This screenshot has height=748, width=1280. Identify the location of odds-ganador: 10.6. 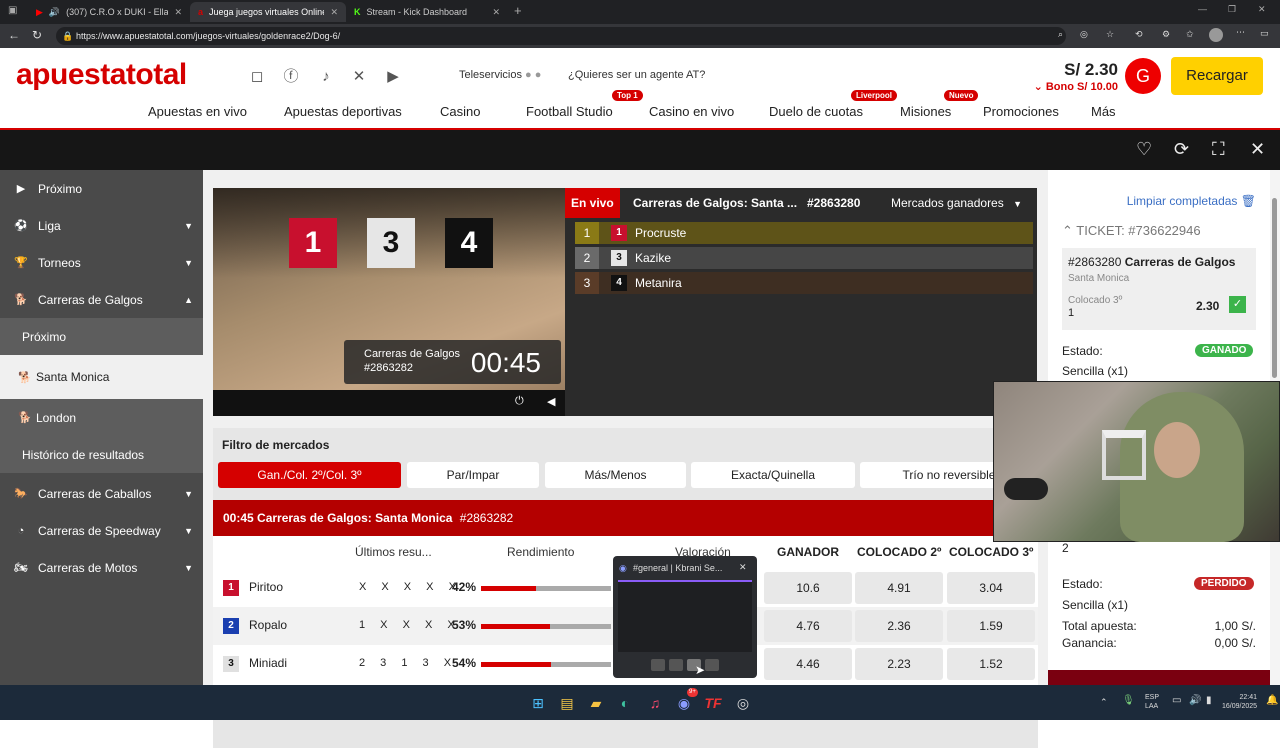
(808, 588).